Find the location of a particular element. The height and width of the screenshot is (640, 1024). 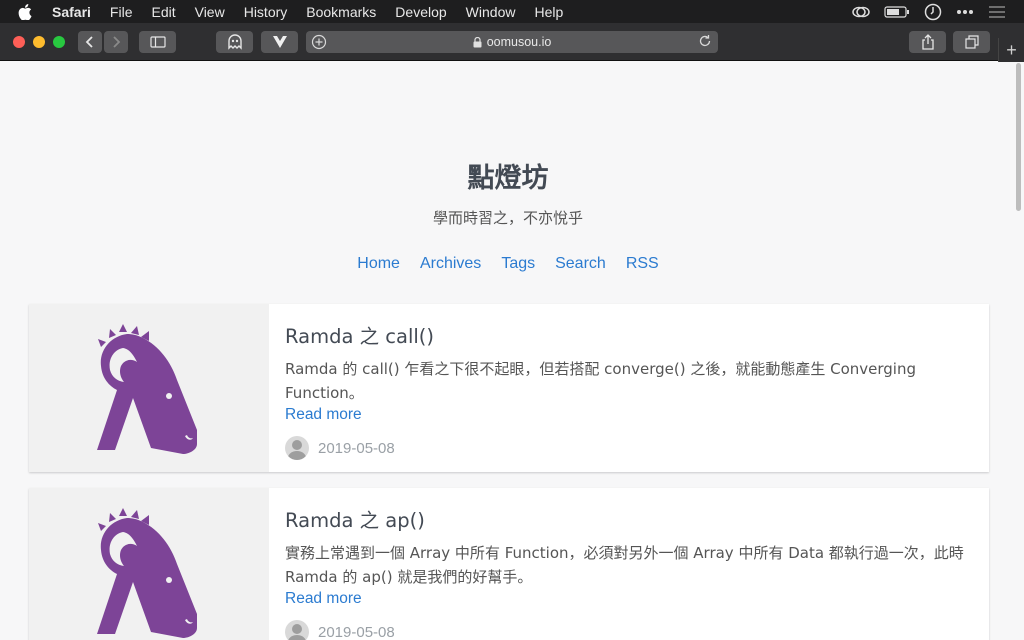

menu-edit: Edit is located at coordinates (163, 12).